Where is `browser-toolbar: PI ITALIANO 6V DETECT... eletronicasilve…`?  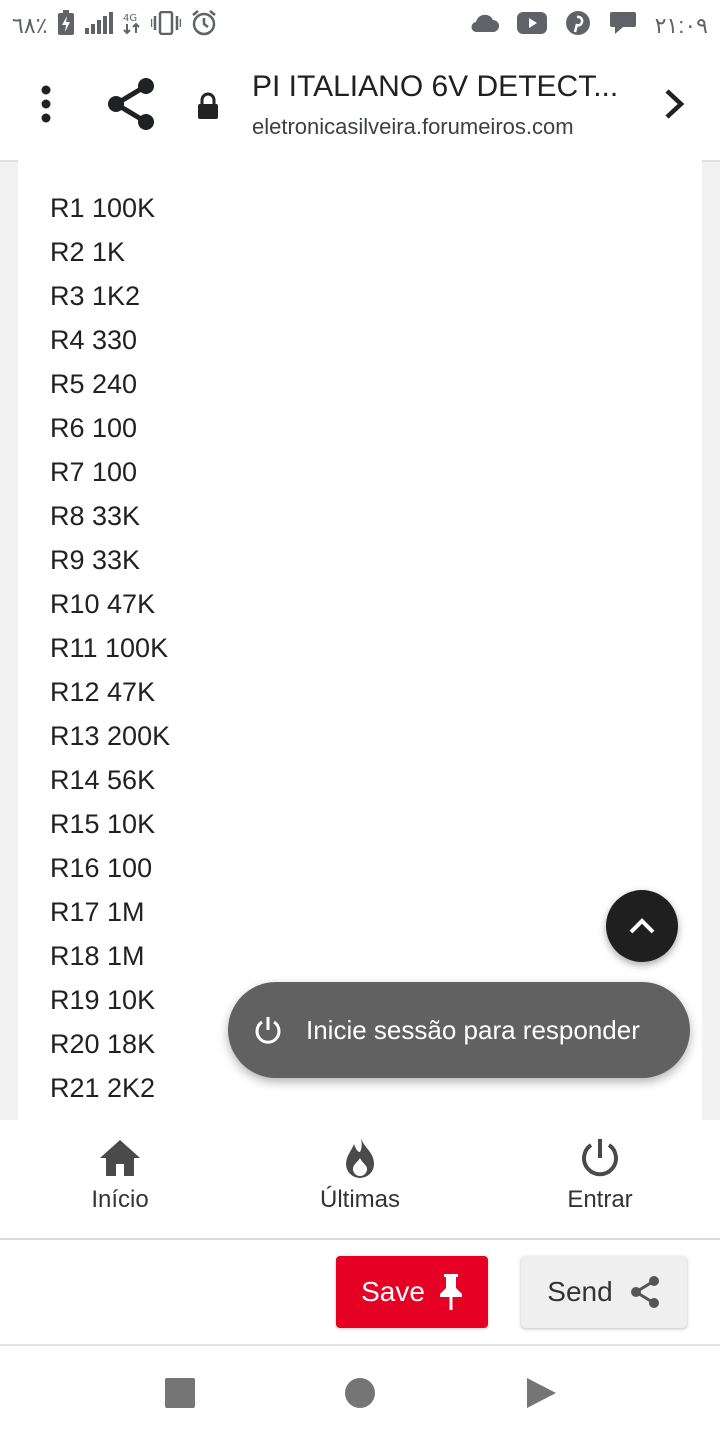 browser-toolbar: PI ITALIANO 6V DETECT... eletronicasilve… is located at coordinates (360, 105).